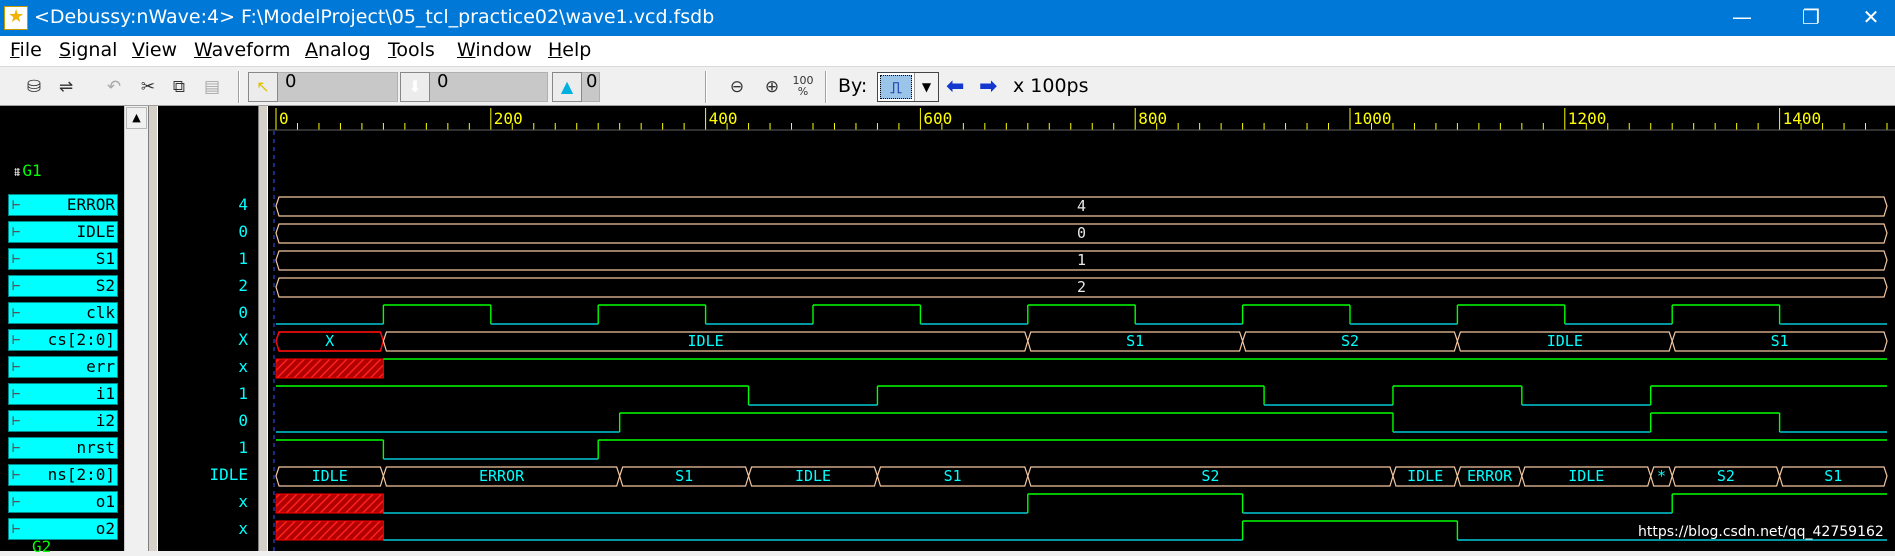 The image size is (1895, 556). Describe the element at coordinates (81, 474) in the screenshot. I see `signal-name-label: ns[2:0]` at that location.